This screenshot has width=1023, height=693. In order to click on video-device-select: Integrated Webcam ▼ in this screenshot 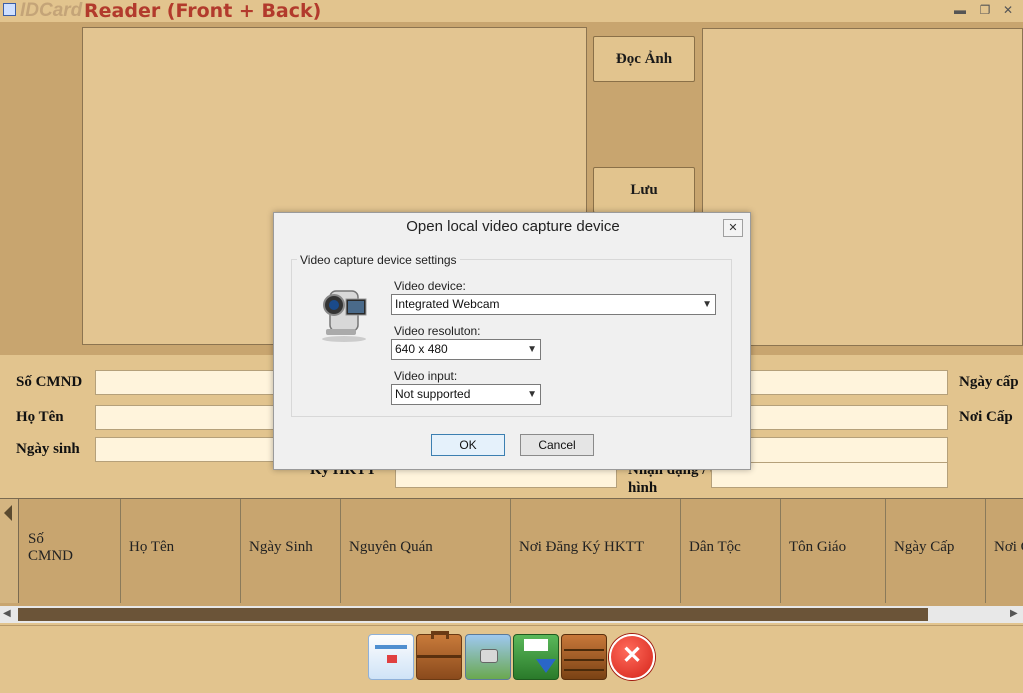, I will do `click(553, 304)`.